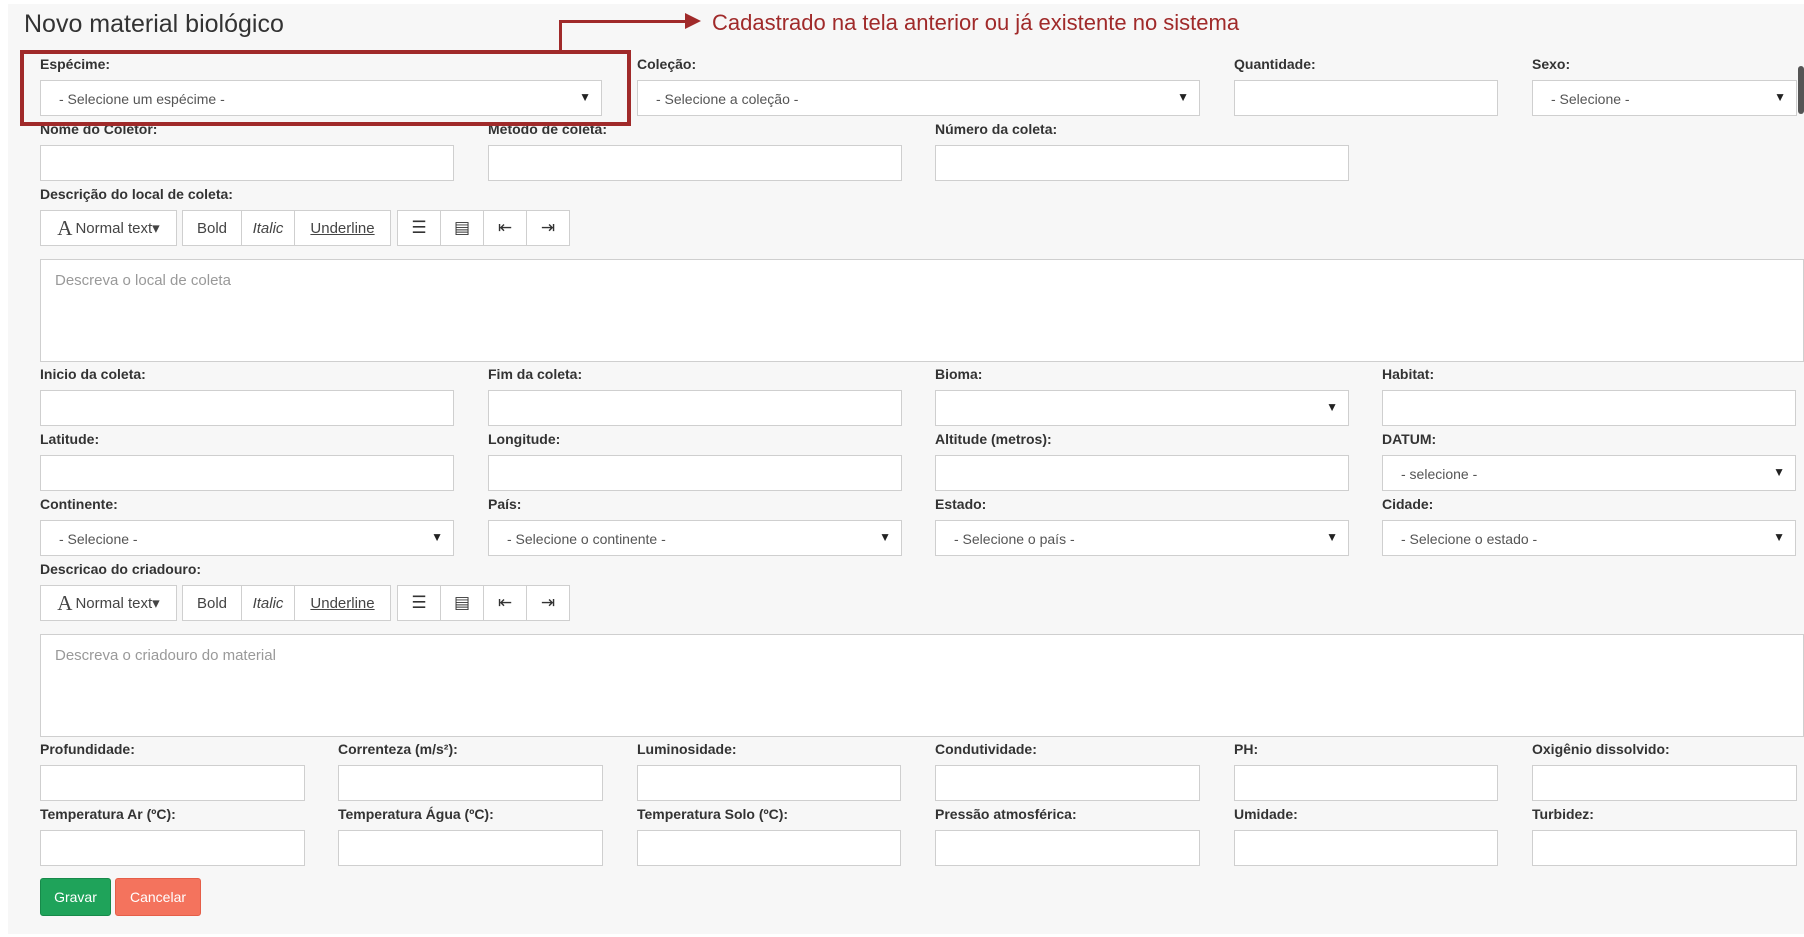 The height and width of the screenshot is (937, 1804). What do you see at coordinates (70, 439) in the screenshot?
I see `latitude-label: Latitude:` at bounding box center [70, 439].